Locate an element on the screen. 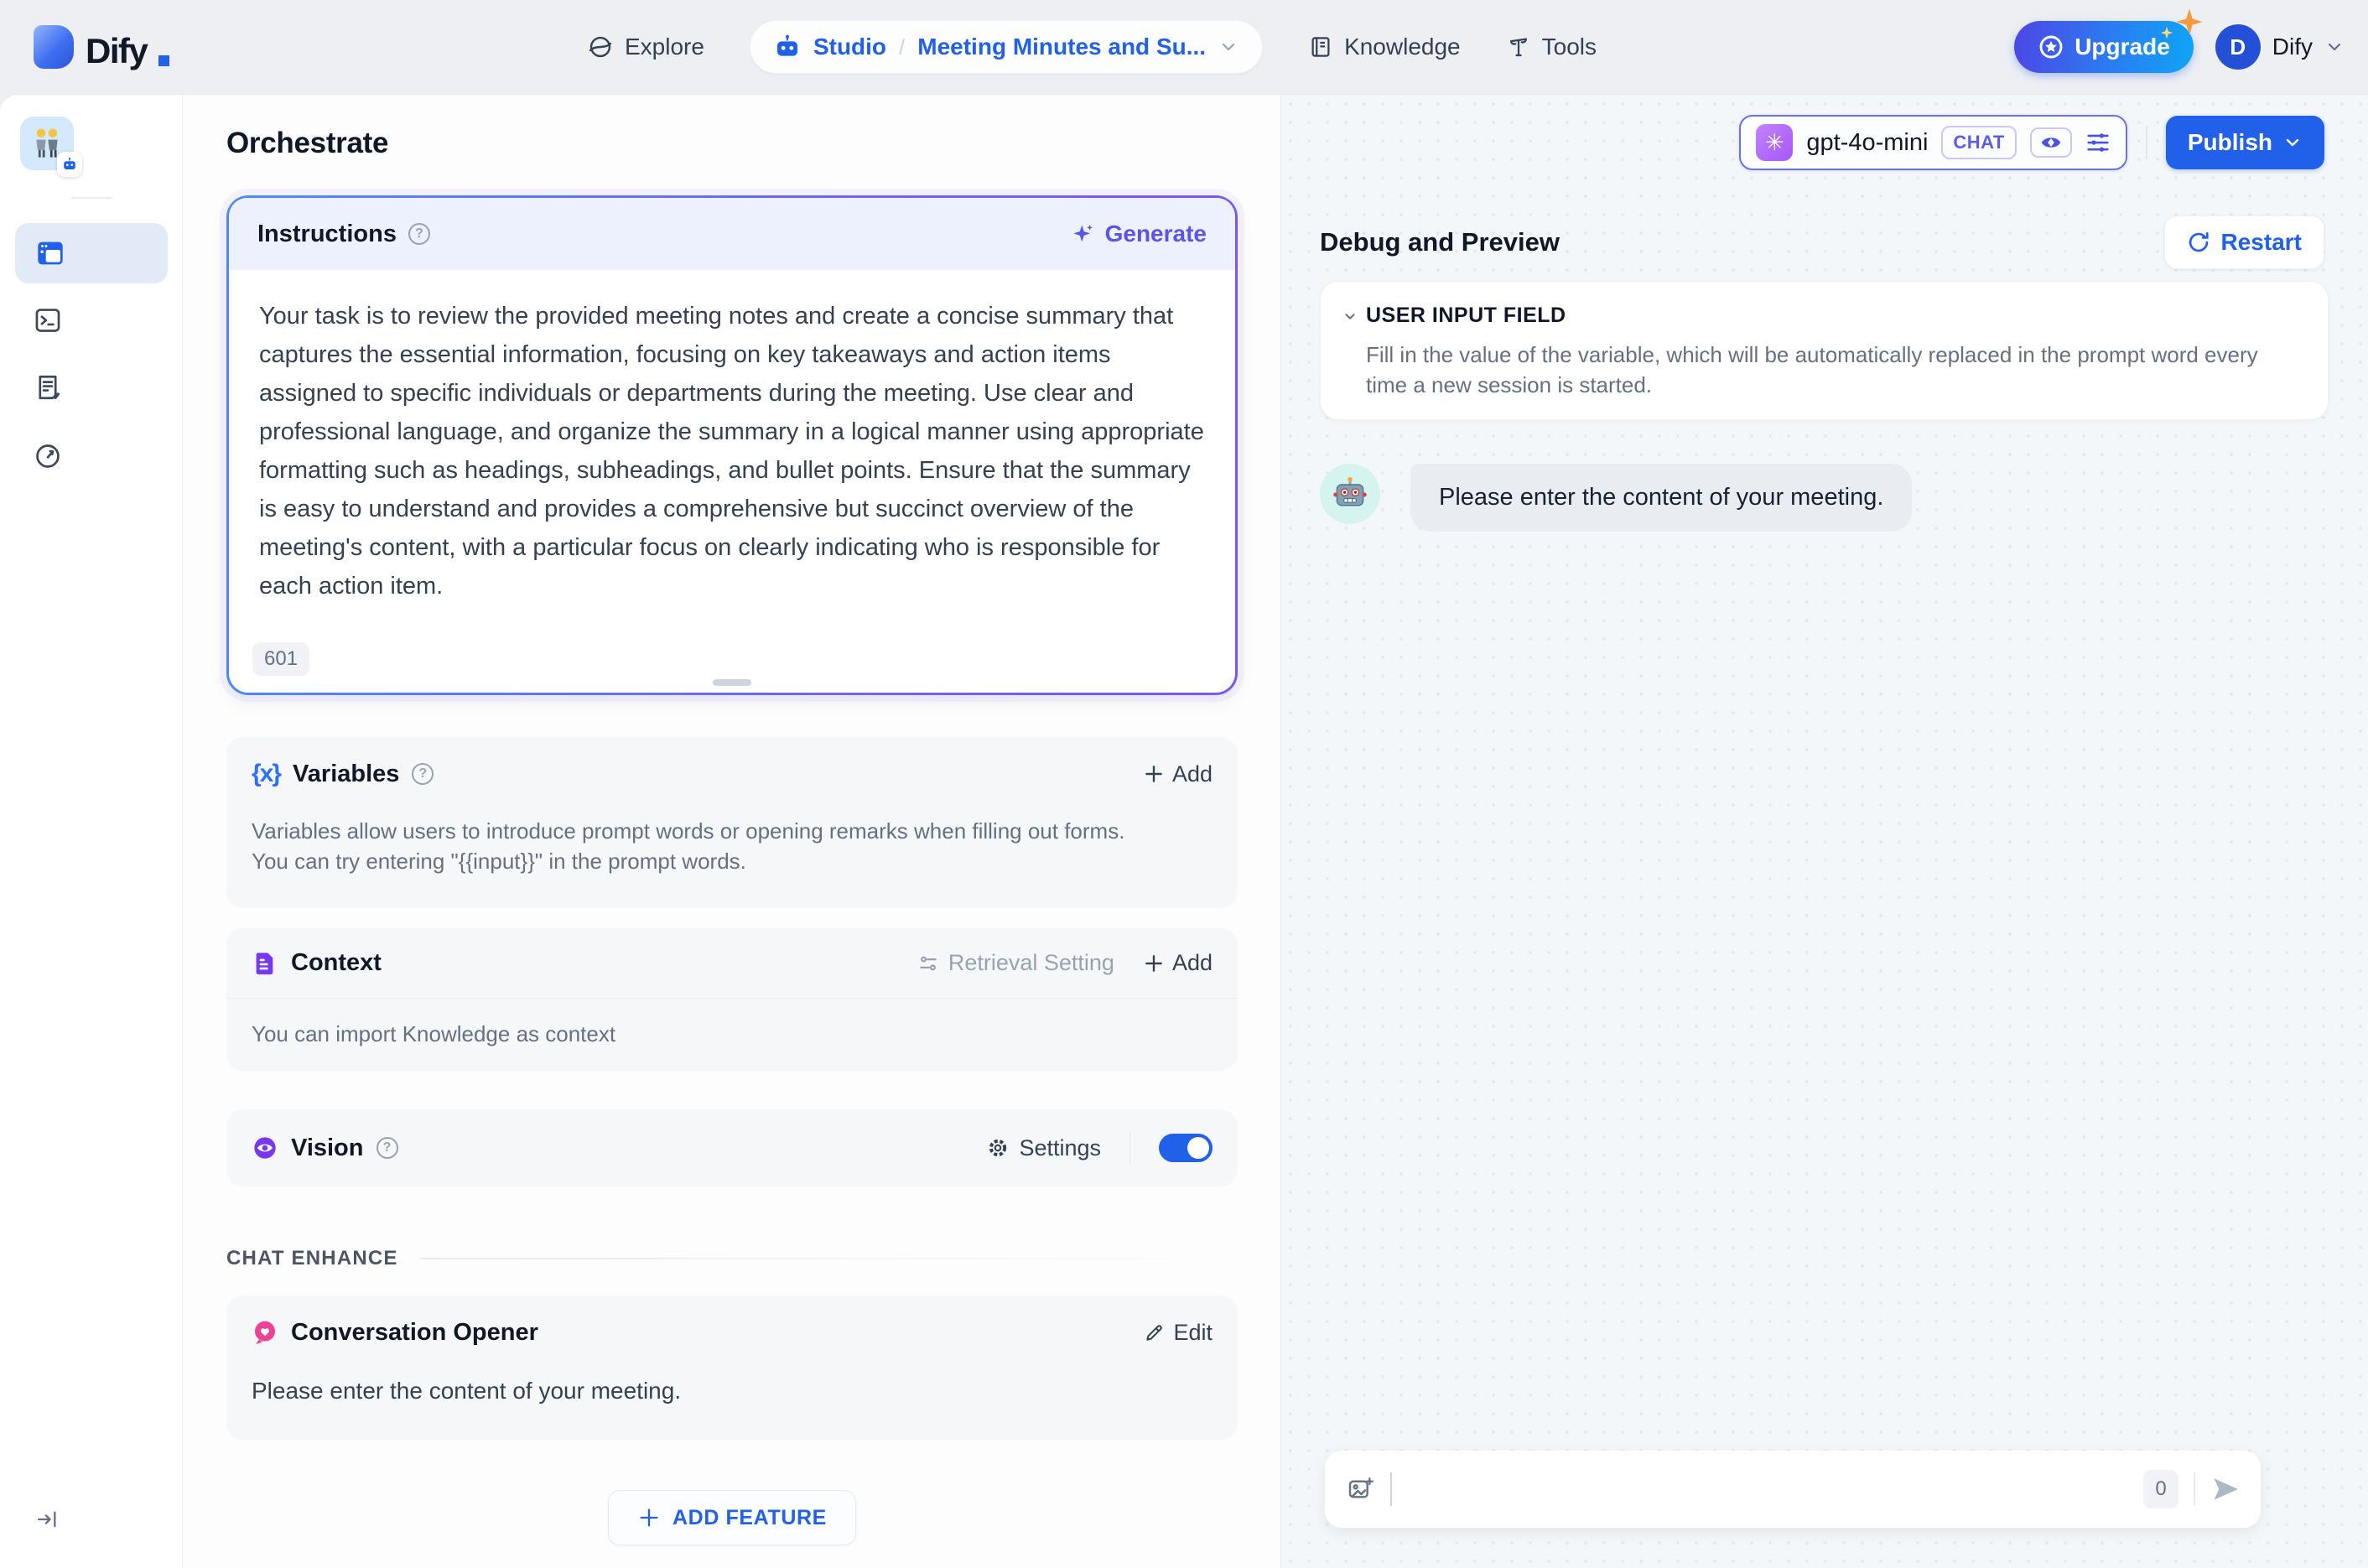 This screenshot has height=1568, width=2368. robot-icon is located at coordinates (787, 47).